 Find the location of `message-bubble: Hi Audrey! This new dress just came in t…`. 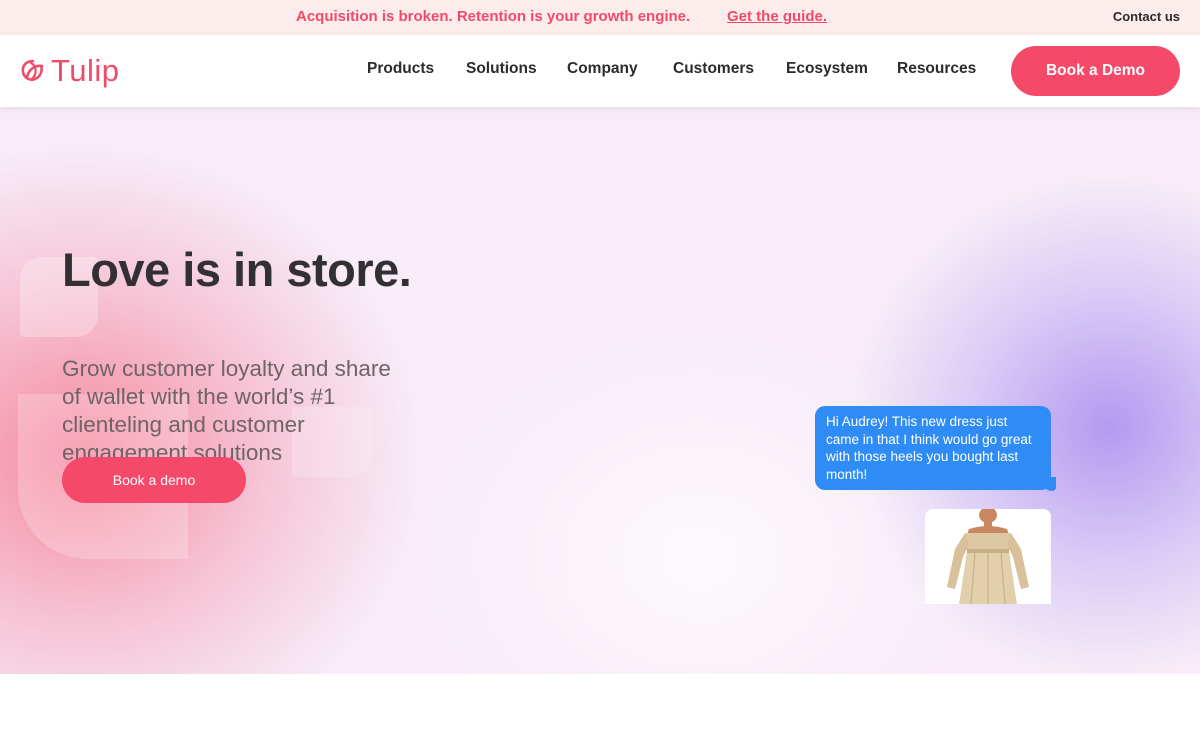

message-bubble: Hi Audrey! This new dress just came in t… is located at coordinates (933, 448).